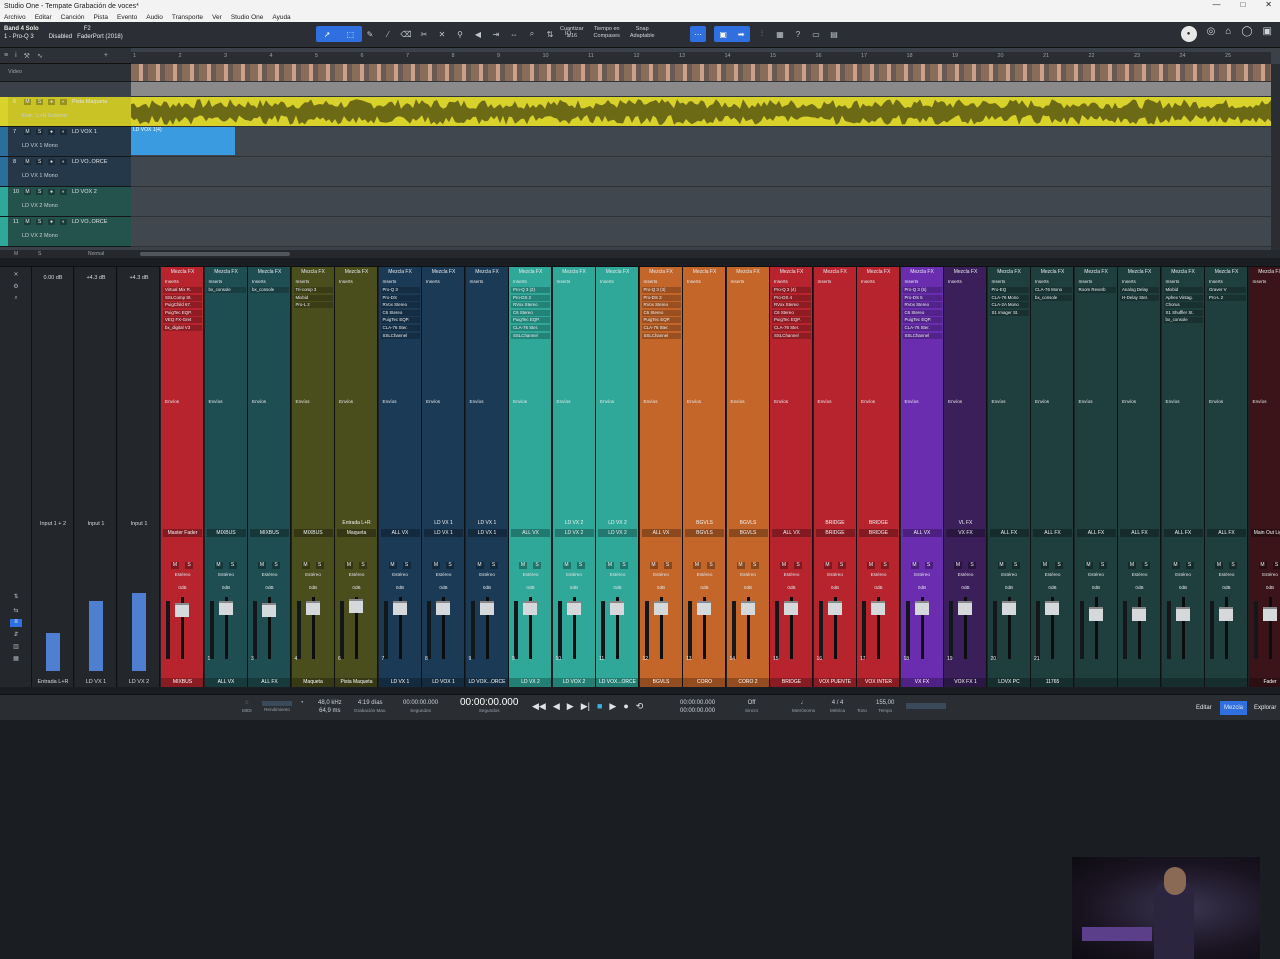 This screenshot has height=959, width=1280. I want to click on track-name: LD VO..ORCE, so click(89, 162).